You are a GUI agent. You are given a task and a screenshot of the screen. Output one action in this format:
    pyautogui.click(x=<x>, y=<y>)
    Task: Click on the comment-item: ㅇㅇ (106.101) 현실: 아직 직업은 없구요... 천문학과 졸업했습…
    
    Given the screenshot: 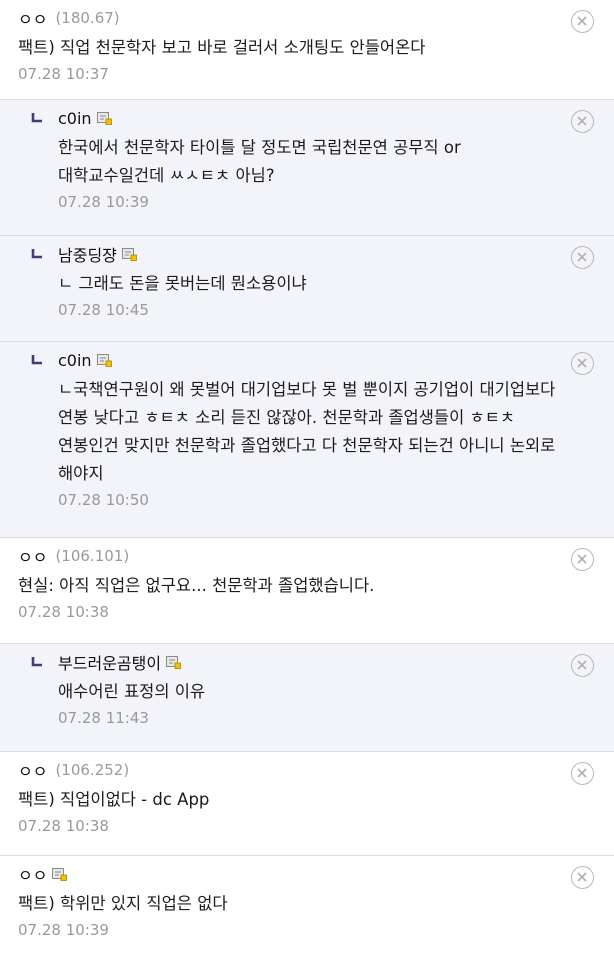 What is the action you would take?
    pyautogui.click(x=307, y=591)
    